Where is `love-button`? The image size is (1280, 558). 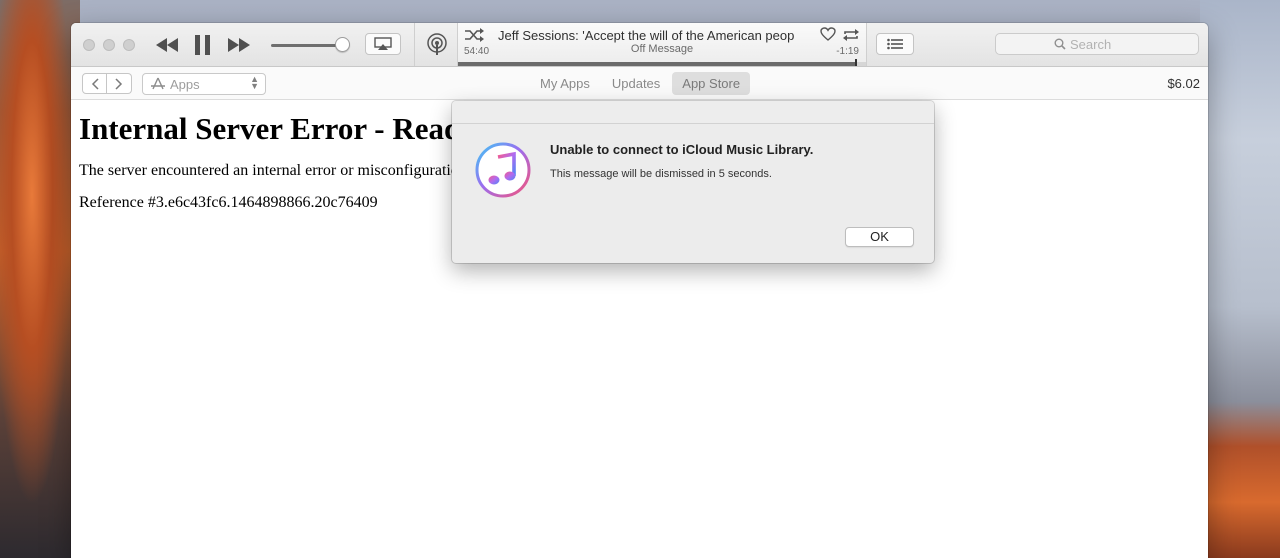
love-button is located at coordinates (828, 36).